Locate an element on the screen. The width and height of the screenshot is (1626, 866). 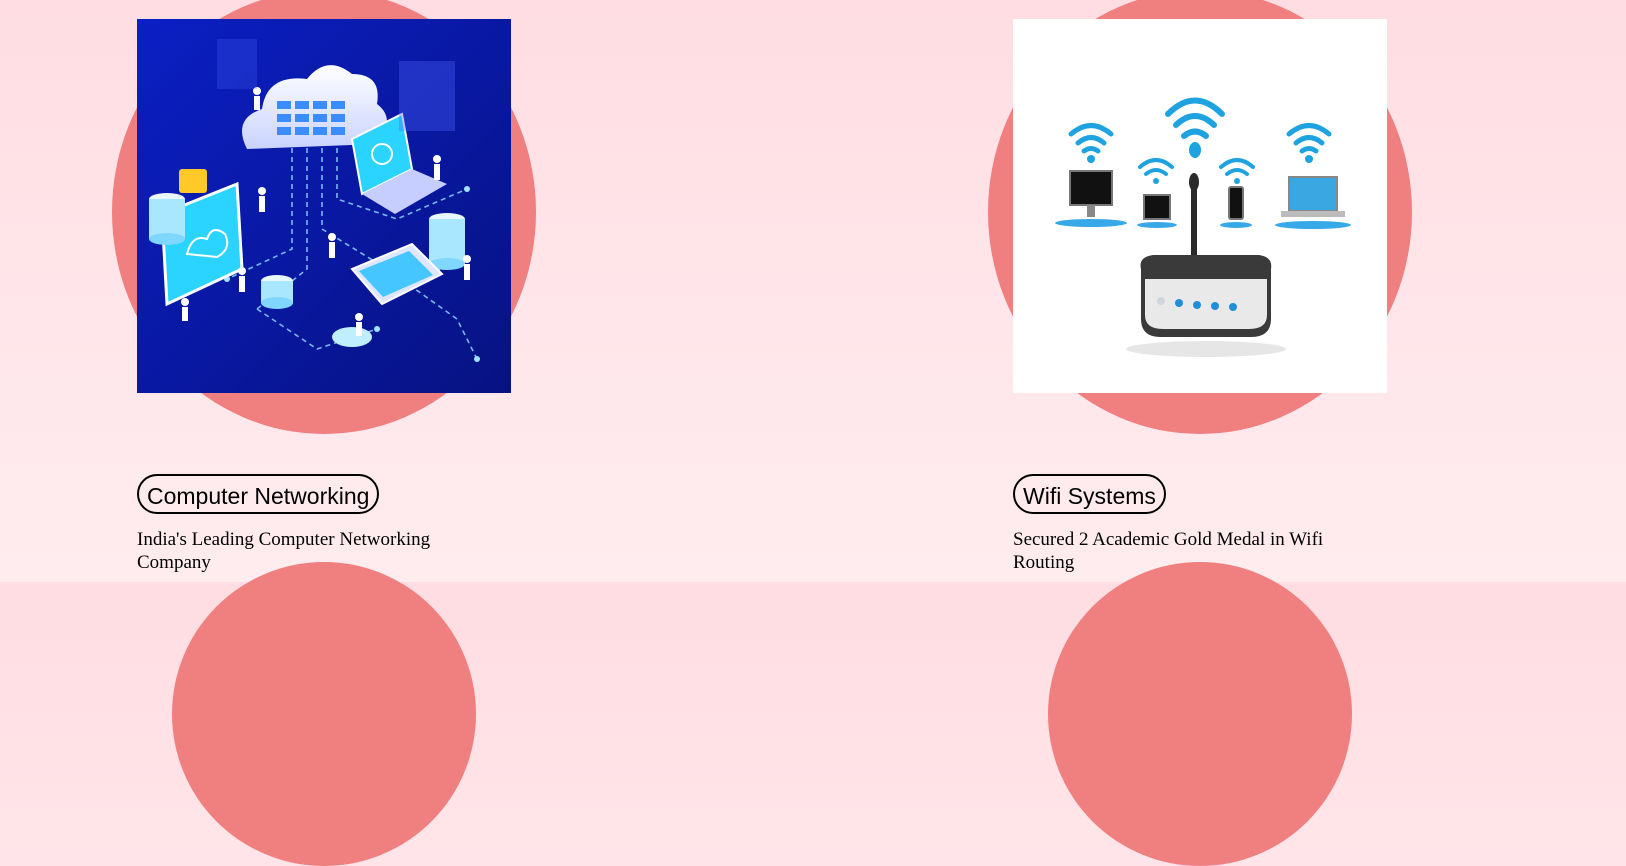
wifi-image is located at coordinates (1200, 206).